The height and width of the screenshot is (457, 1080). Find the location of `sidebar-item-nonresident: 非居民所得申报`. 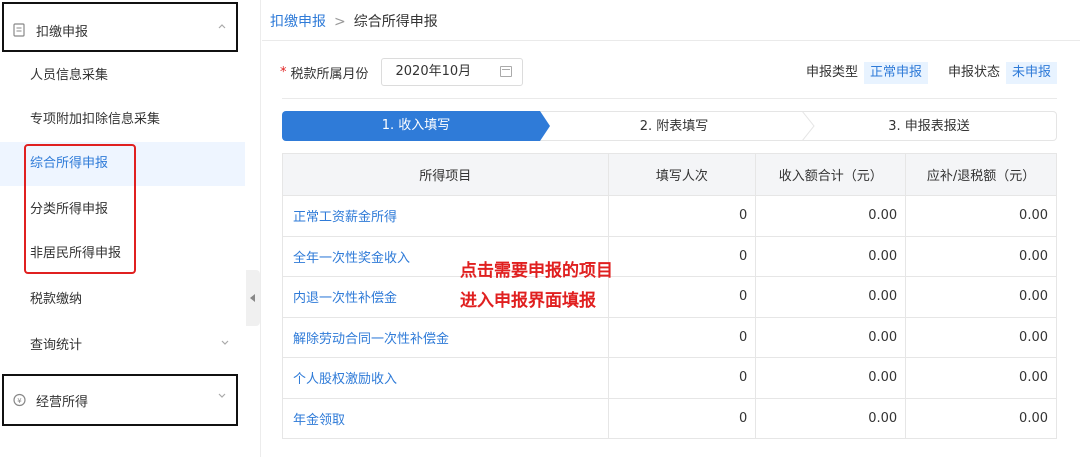

sidebar-item-nonresident: 非居民所得申报 is located at coordinates (122, 254).